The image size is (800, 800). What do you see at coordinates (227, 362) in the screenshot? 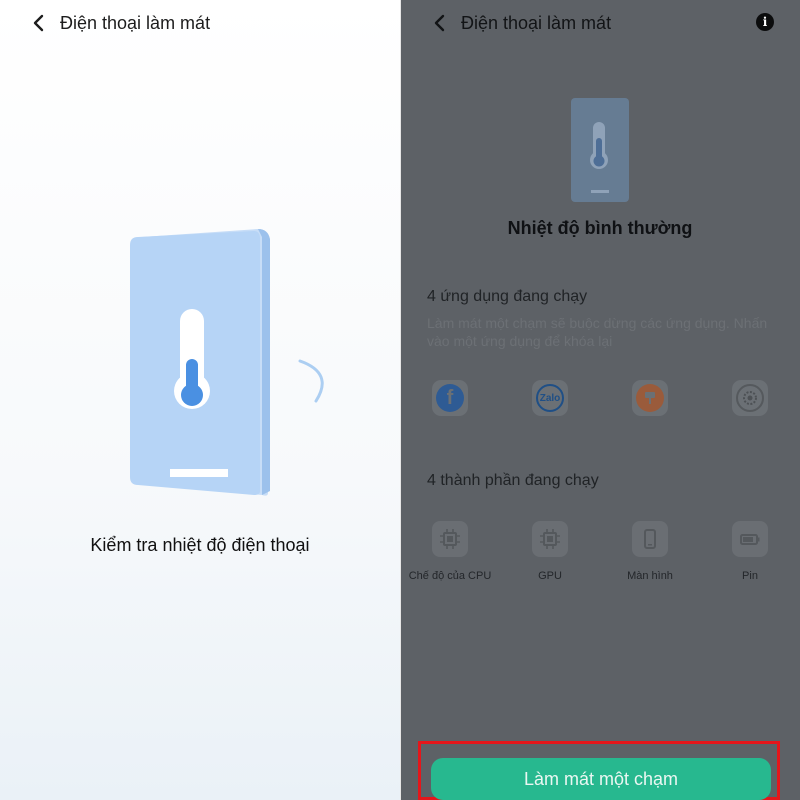
I see `phone-thermometer-illustration` at bounding box center [227, 362].